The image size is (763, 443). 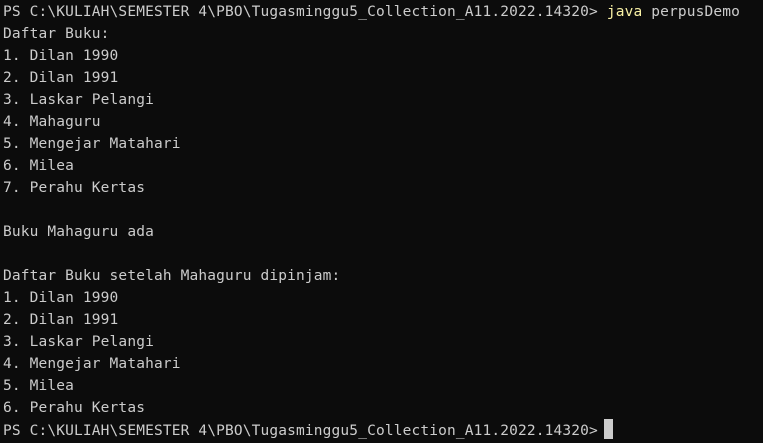 I want to click on output-line: 5. Mengejar Matahari, so click(x=92, y=144).